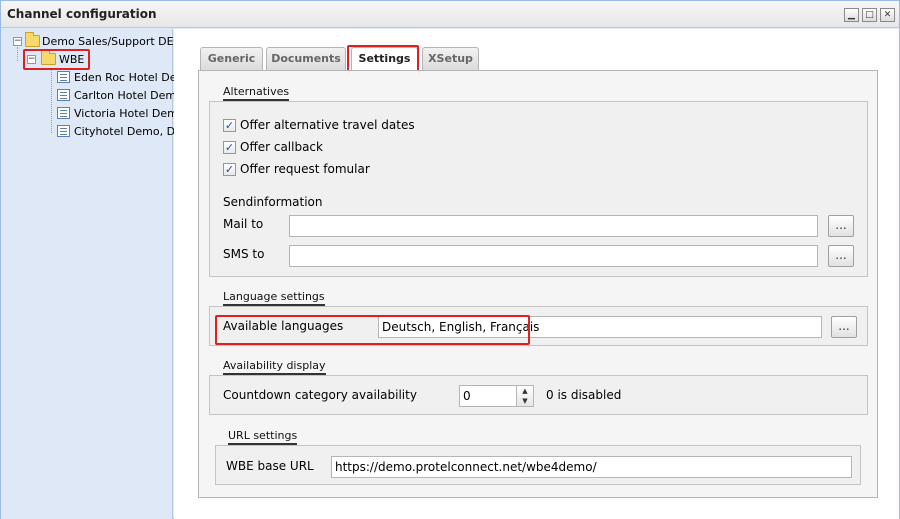 The image size is (900, 519). I want to click on tab-generic: Generic, so click(231, 58).